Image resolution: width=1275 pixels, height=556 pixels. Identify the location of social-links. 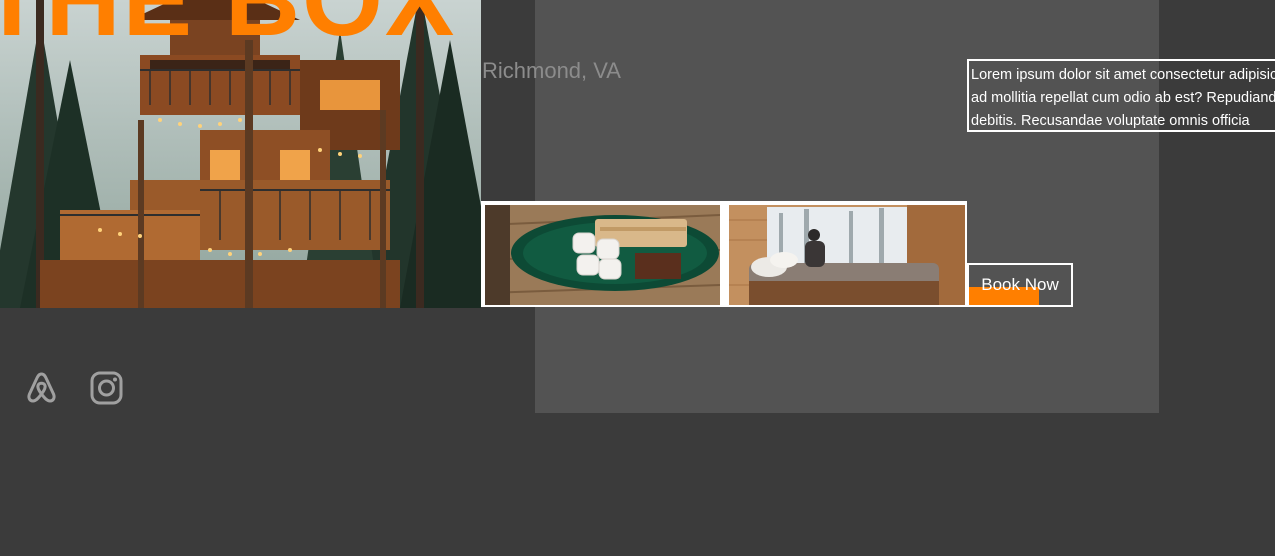
(74, 388).